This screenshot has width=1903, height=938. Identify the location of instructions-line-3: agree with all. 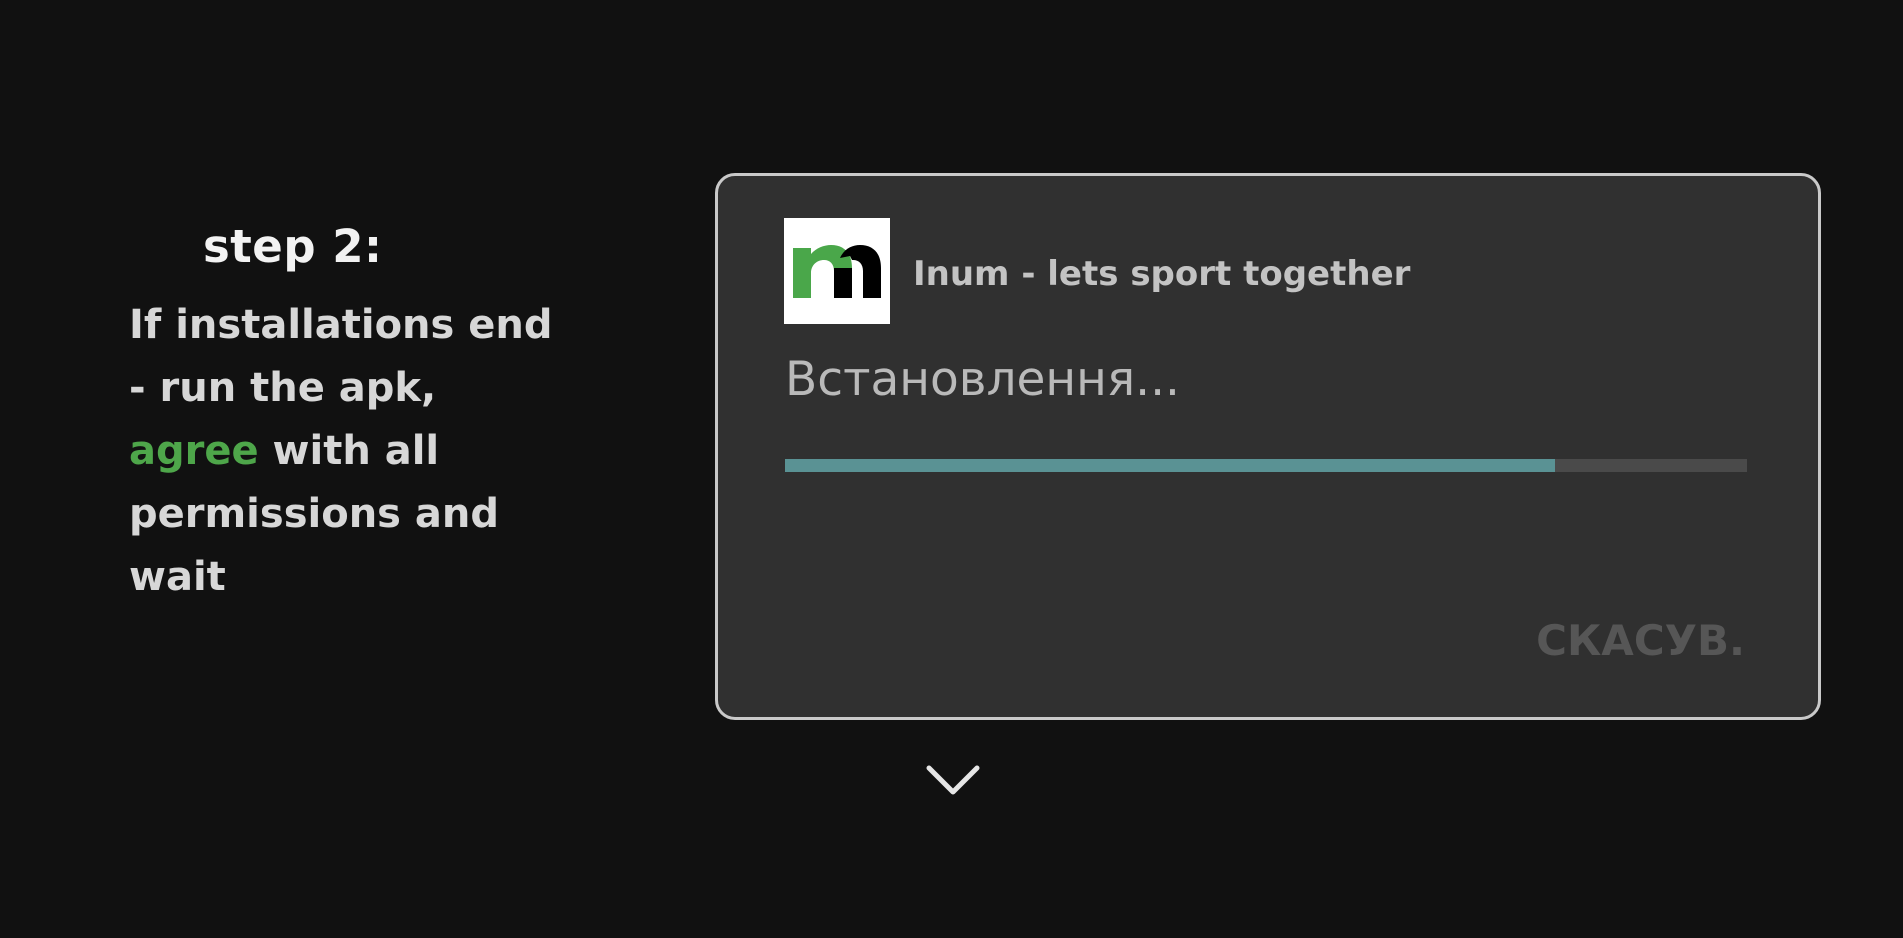
(349, 451).